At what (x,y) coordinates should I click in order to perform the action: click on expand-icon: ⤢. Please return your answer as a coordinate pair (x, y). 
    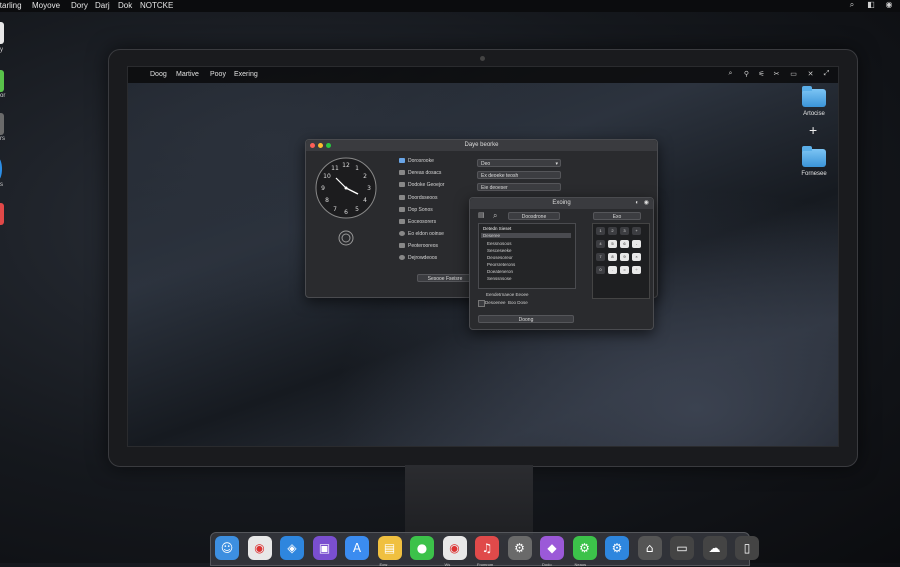
    Looking at the image, I should click on (826, 74).